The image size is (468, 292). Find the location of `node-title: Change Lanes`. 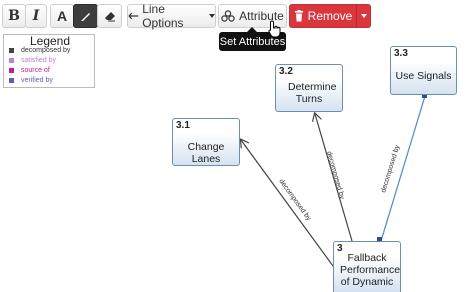

node-title: Change Lanes is located at coordinates (206, 153).